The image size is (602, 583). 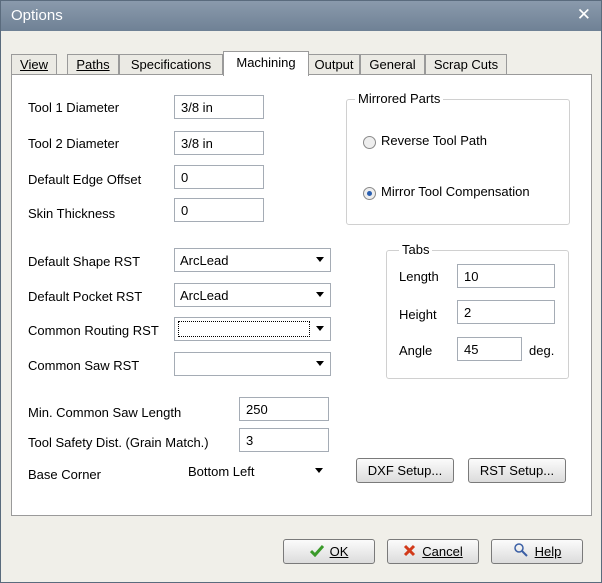 What do you see at coordinates (301, 16) in the screenshot?
I see `title-bar: Options ✕` at bounding box center [301, 16].